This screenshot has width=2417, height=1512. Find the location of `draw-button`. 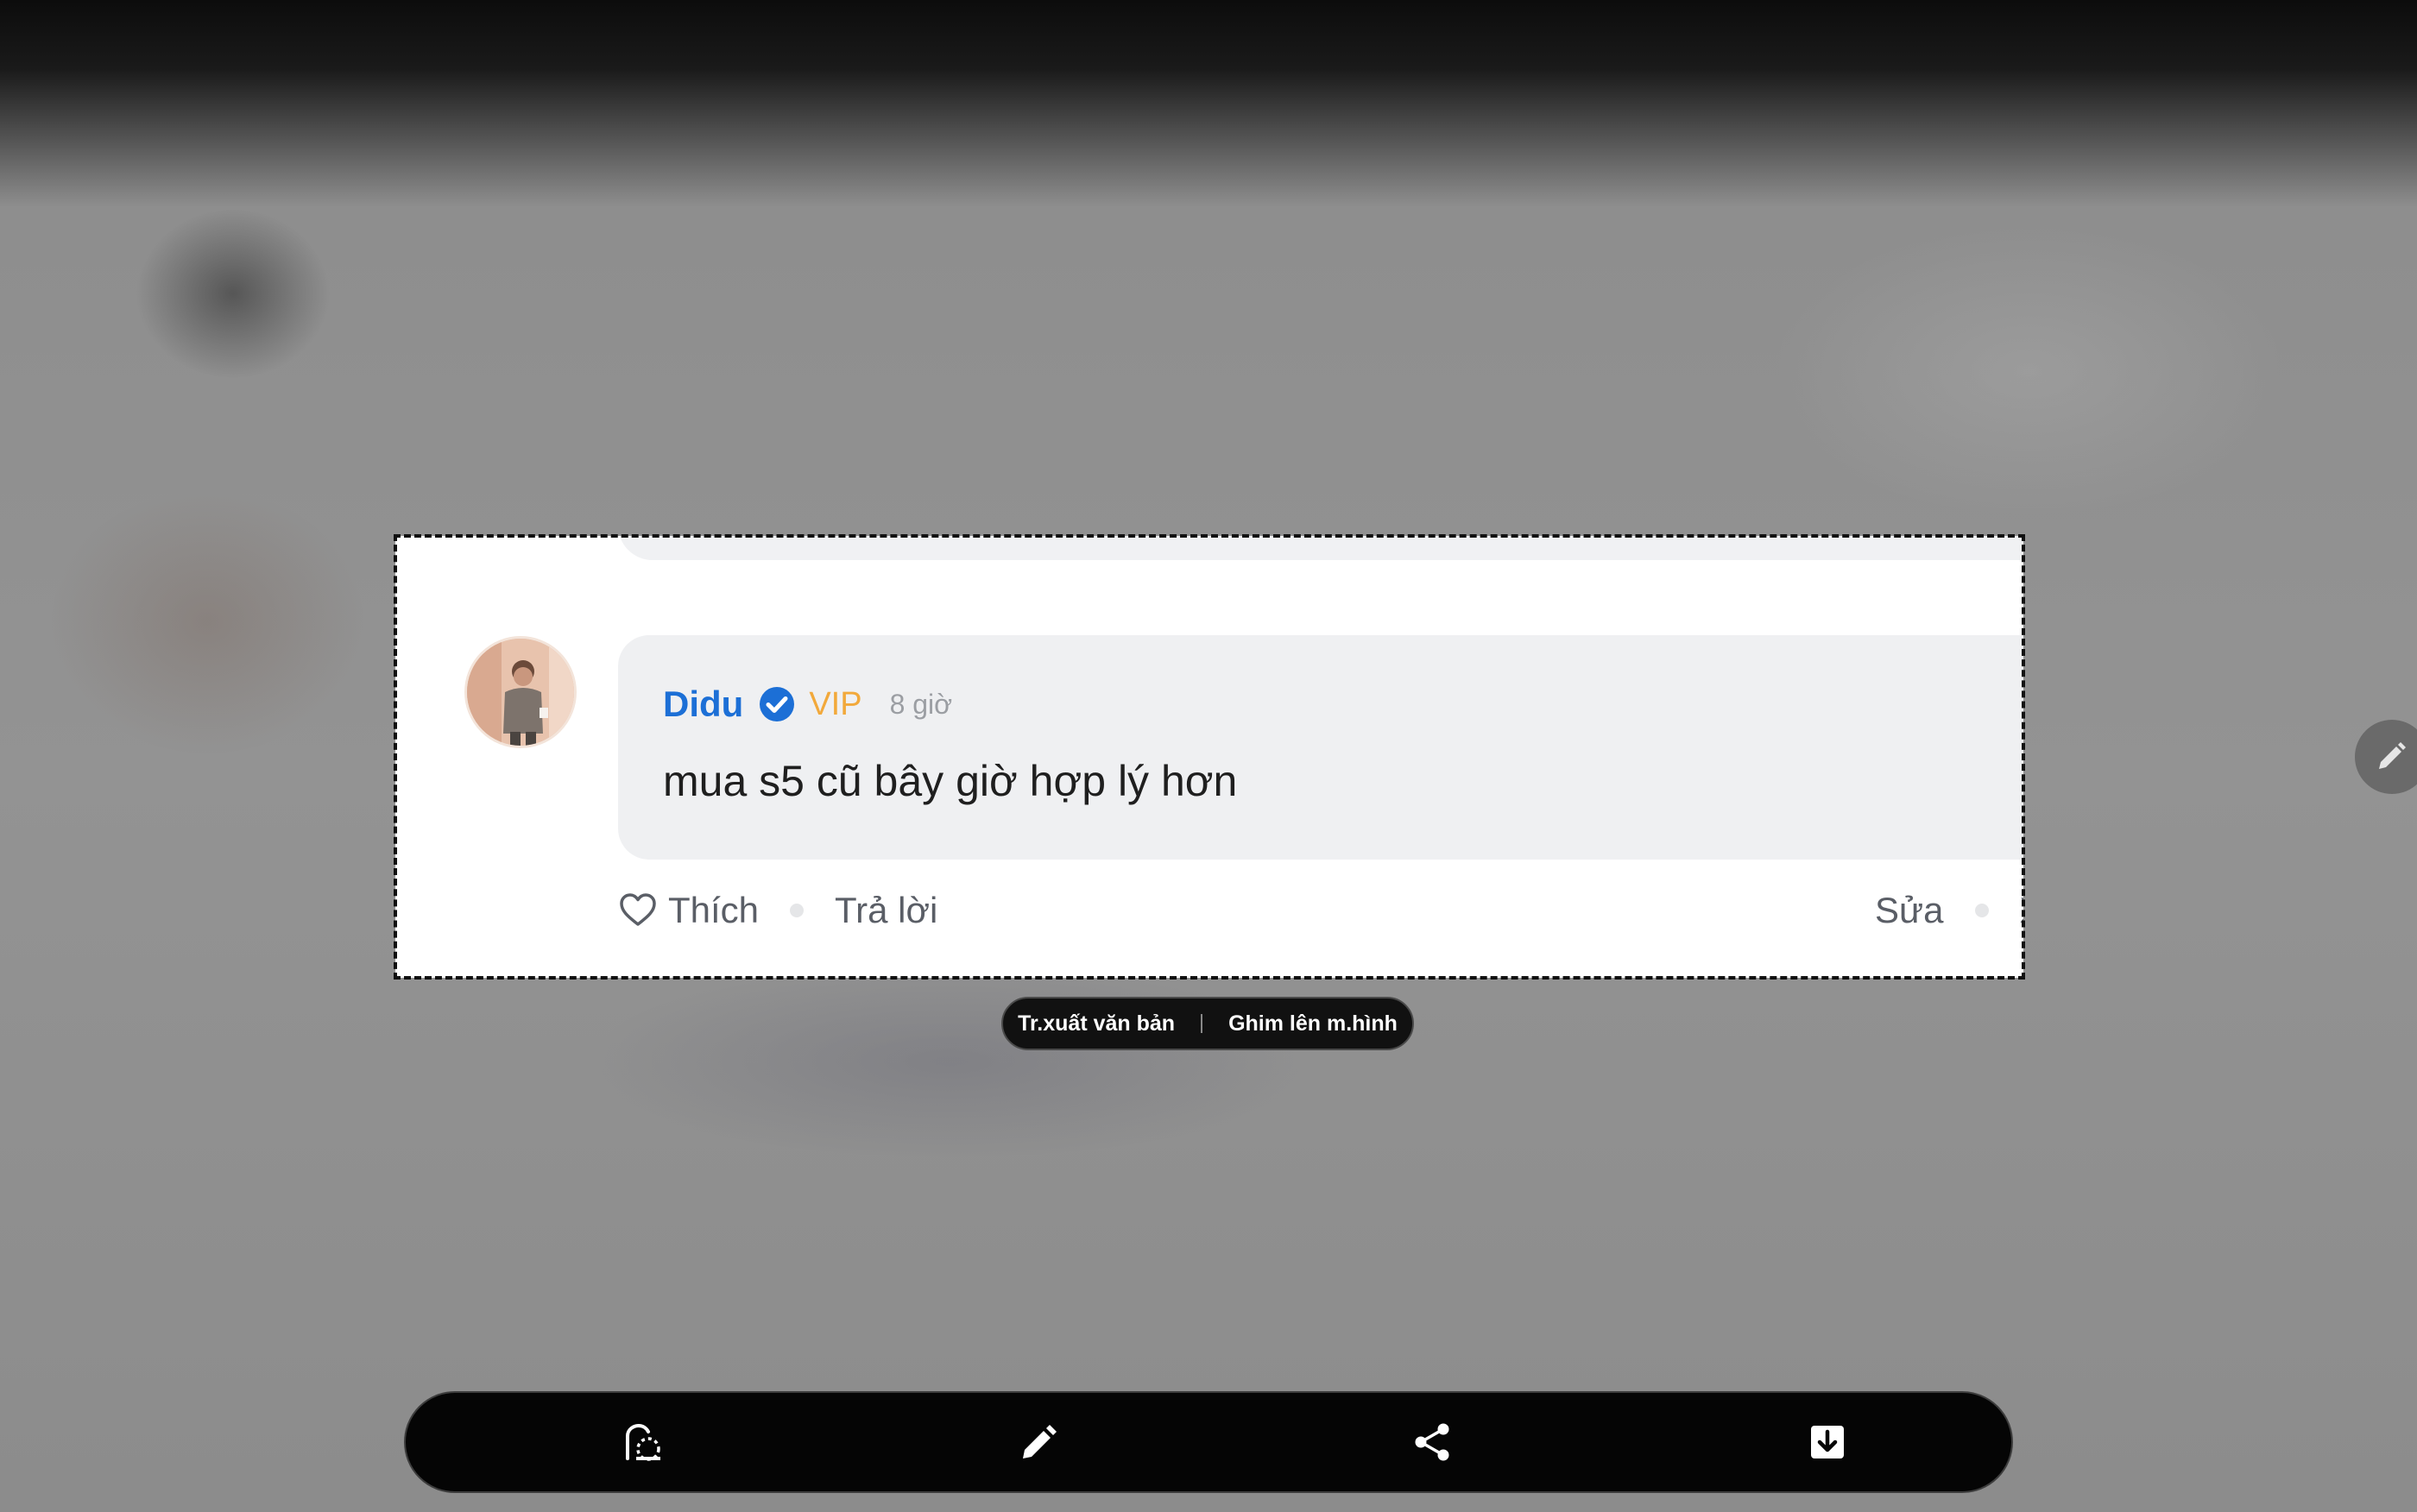

draw-button is located at coordinates (1037, 1442).